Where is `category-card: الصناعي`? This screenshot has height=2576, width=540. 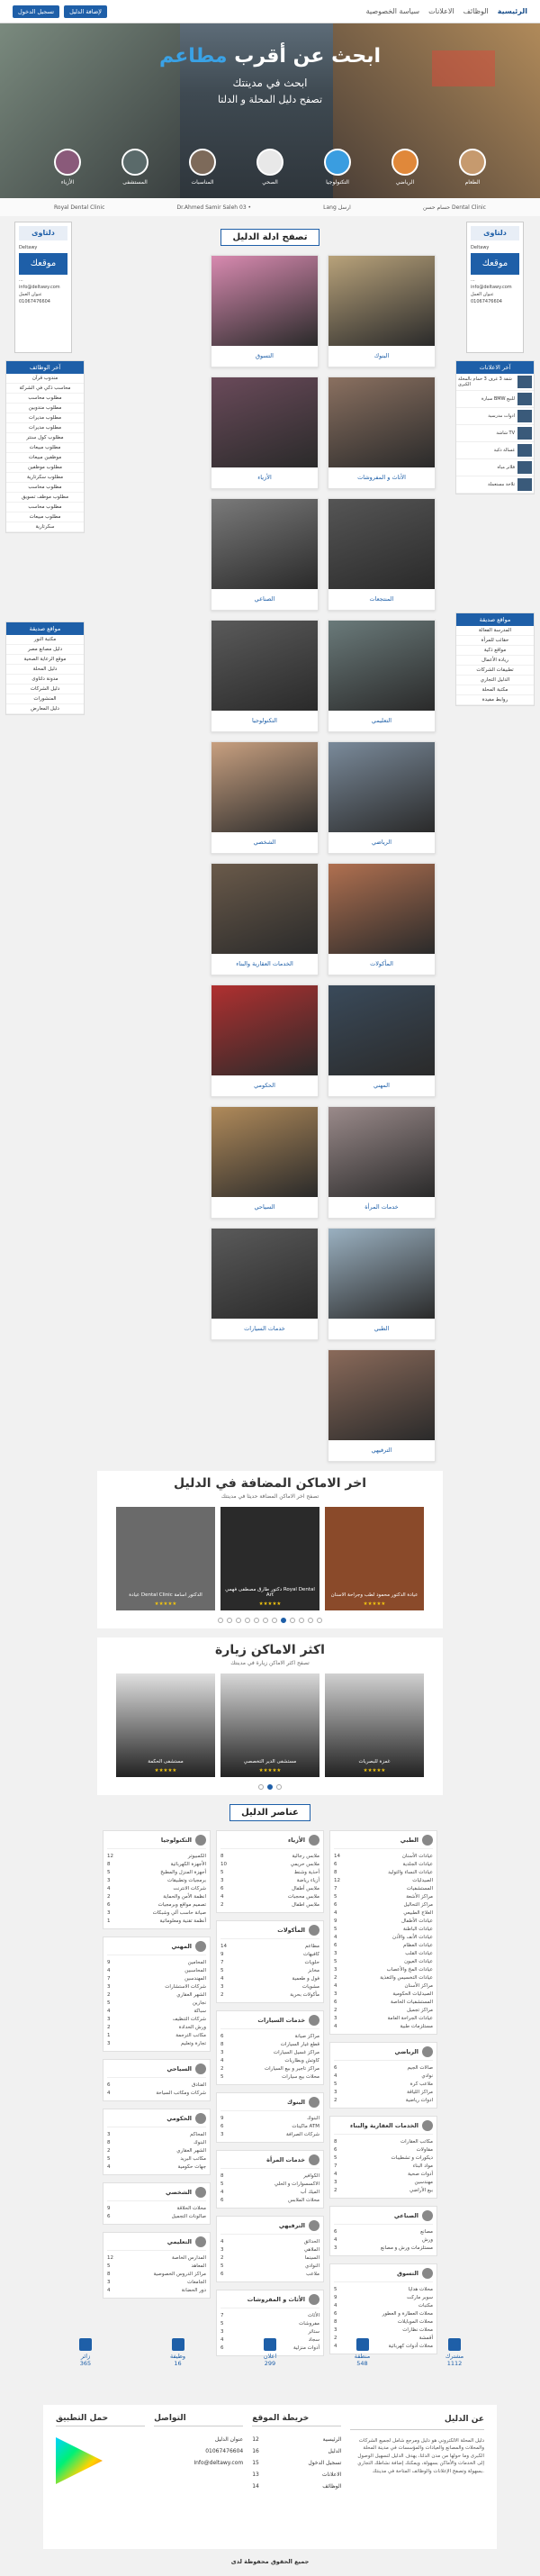
category-card: الصناعي is located at coordinates (265, 554).